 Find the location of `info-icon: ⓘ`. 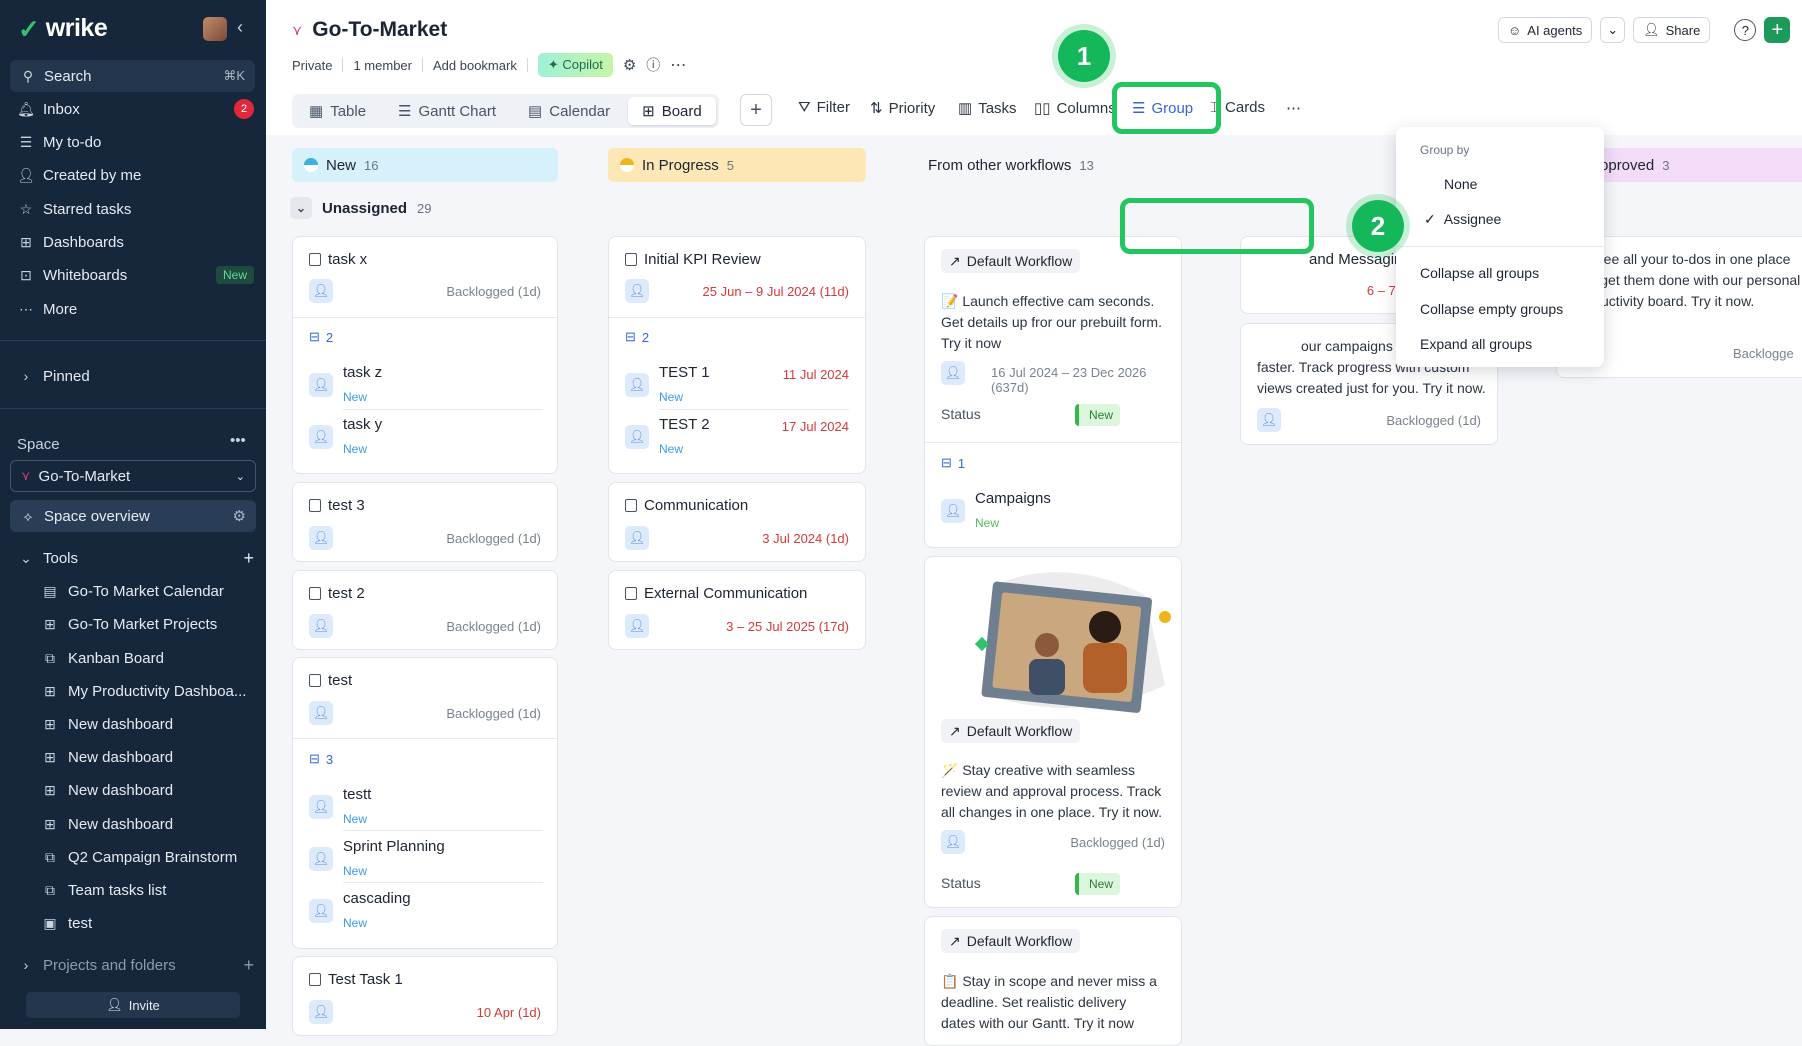

info-icon: ⓘ is located at coordinates (653, 65).